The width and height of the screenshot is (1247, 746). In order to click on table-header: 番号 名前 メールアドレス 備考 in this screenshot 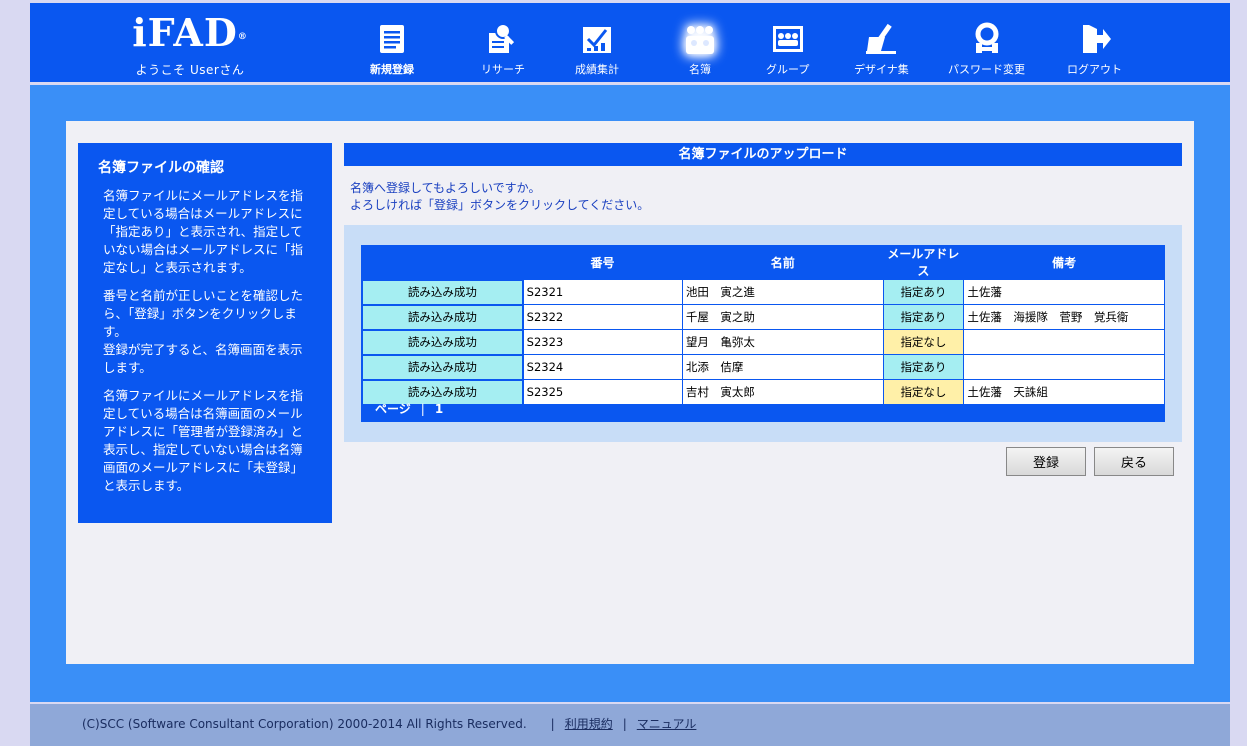, I will do `click(763, 262)`.